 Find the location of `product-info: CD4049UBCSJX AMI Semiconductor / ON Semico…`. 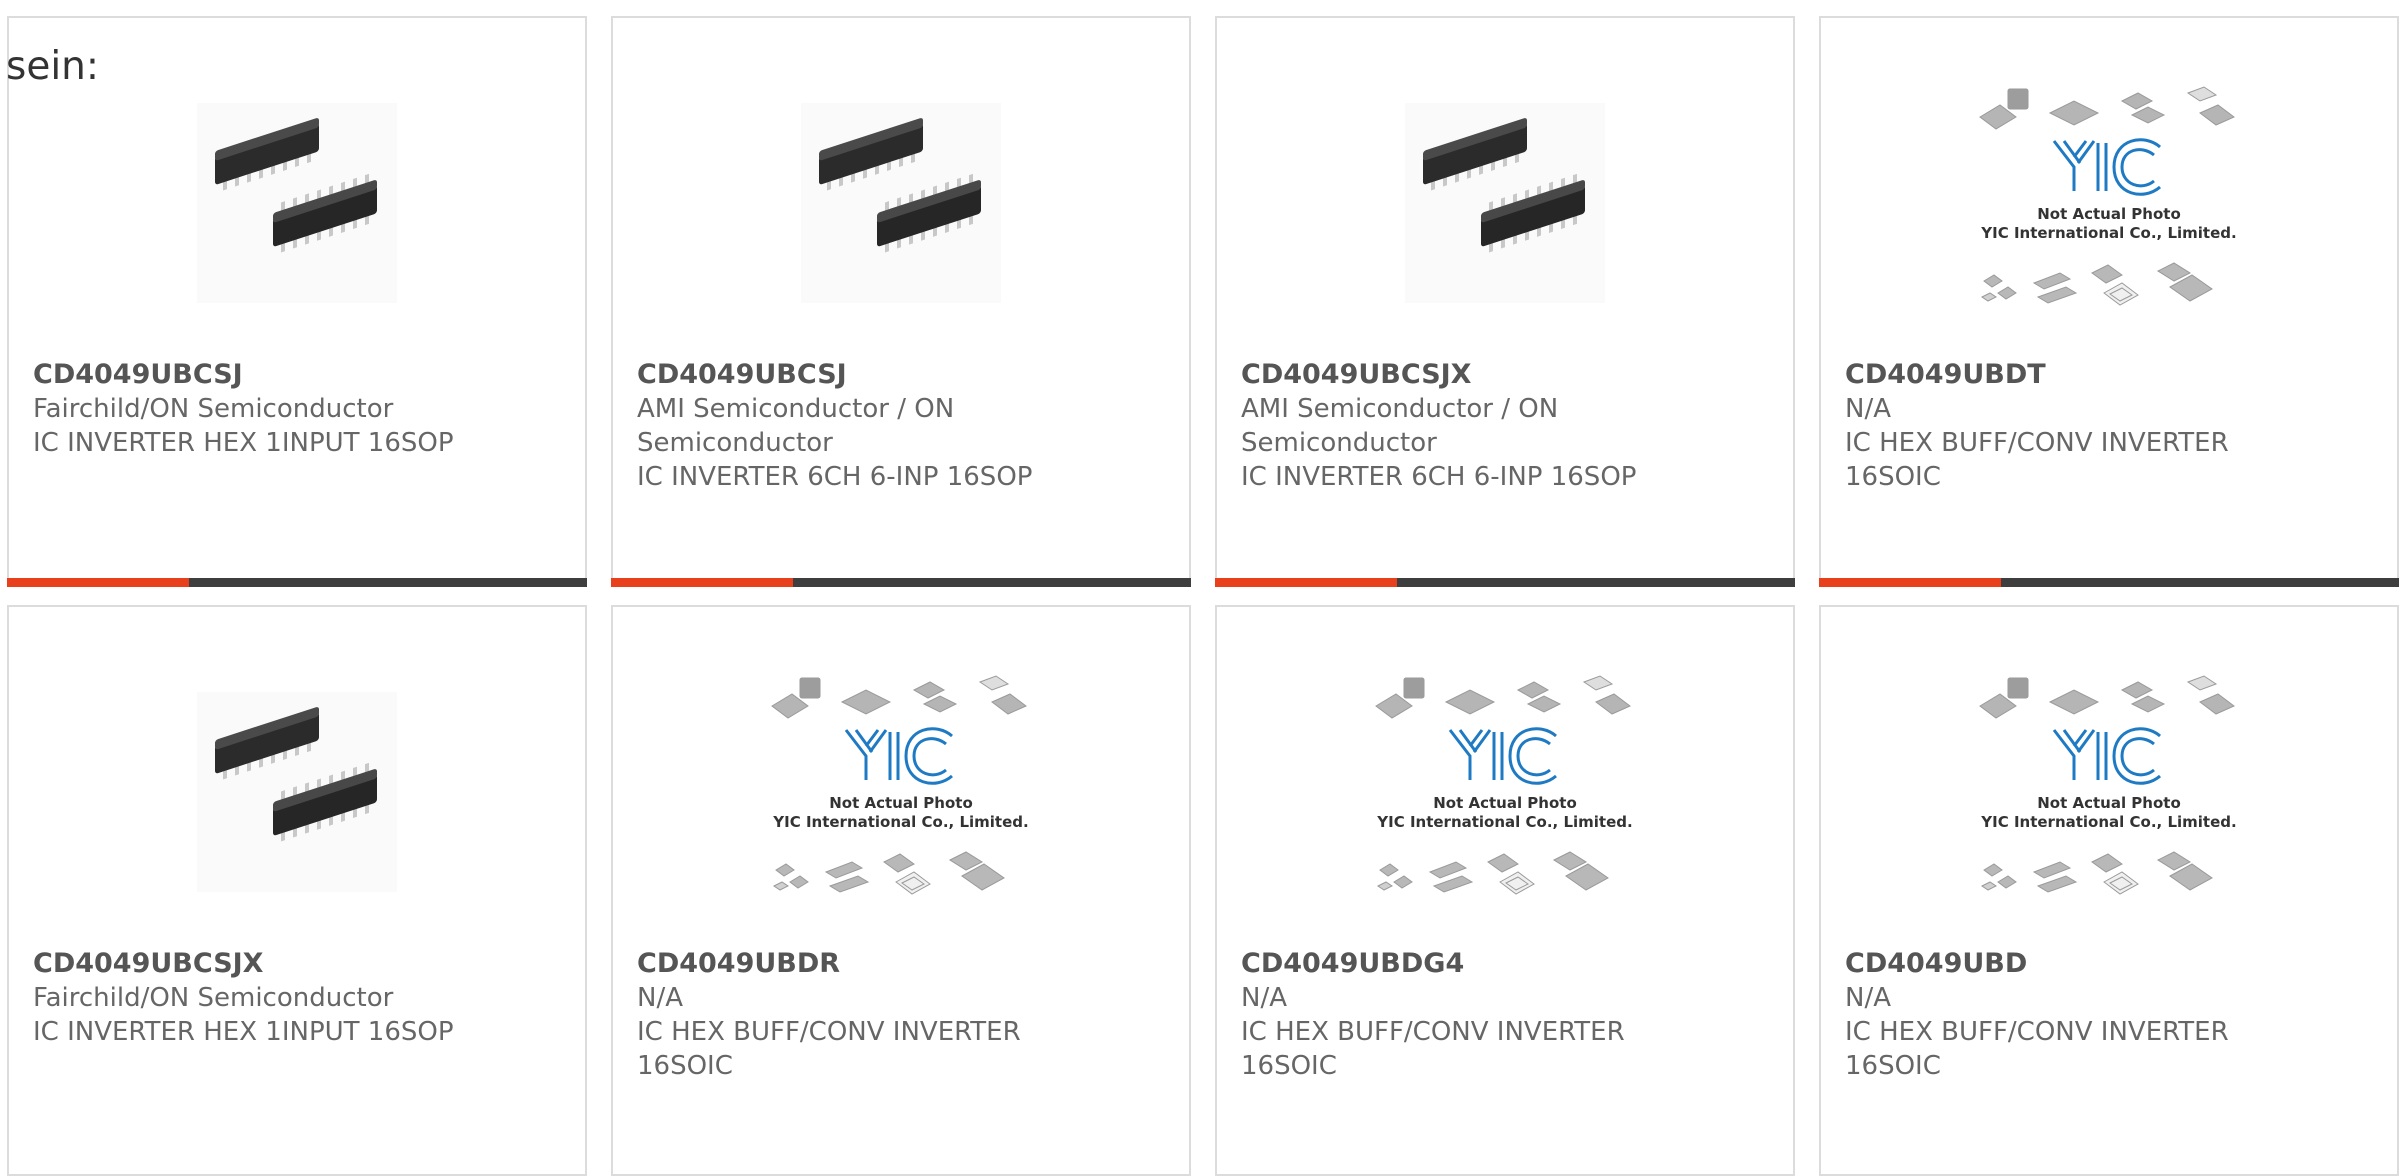

product-info: CD4049UBCSJX AMI Semiconductor / ON Semico… is located at coordinates (1456, 426).